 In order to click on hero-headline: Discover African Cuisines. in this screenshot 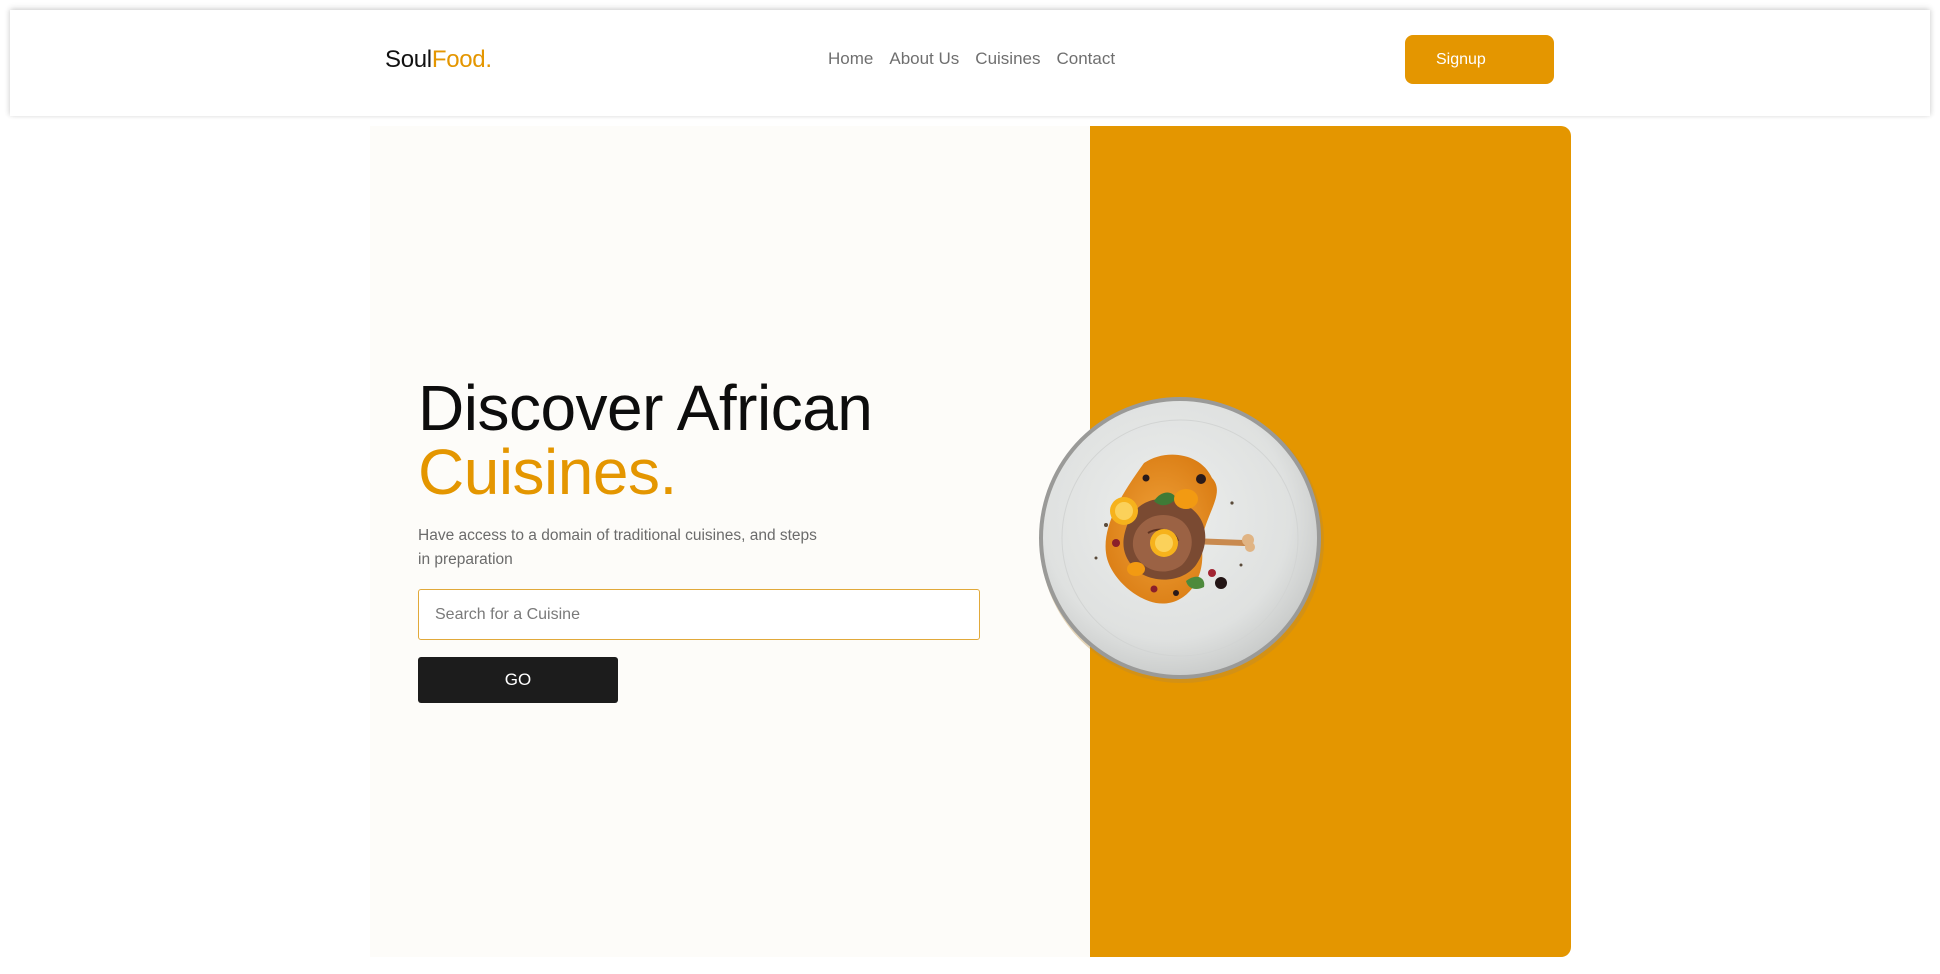, I will do `click(645, 440)`.